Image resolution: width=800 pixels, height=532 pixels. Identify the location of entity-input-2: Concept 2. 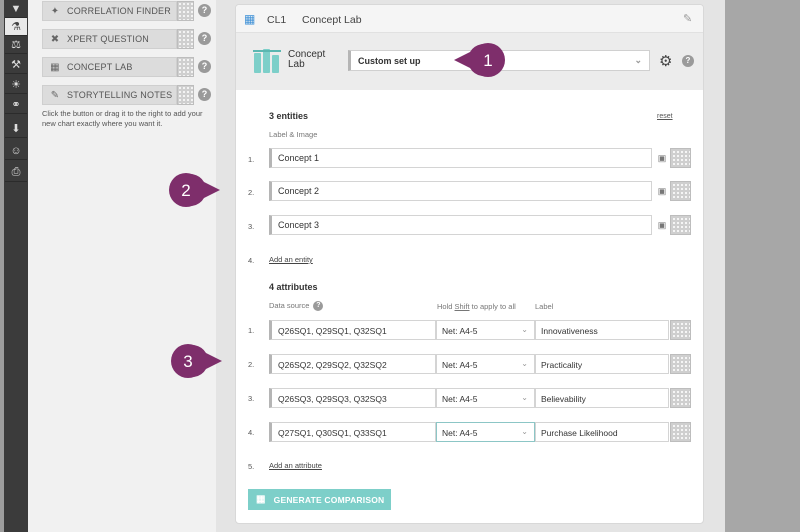
(460, 191).